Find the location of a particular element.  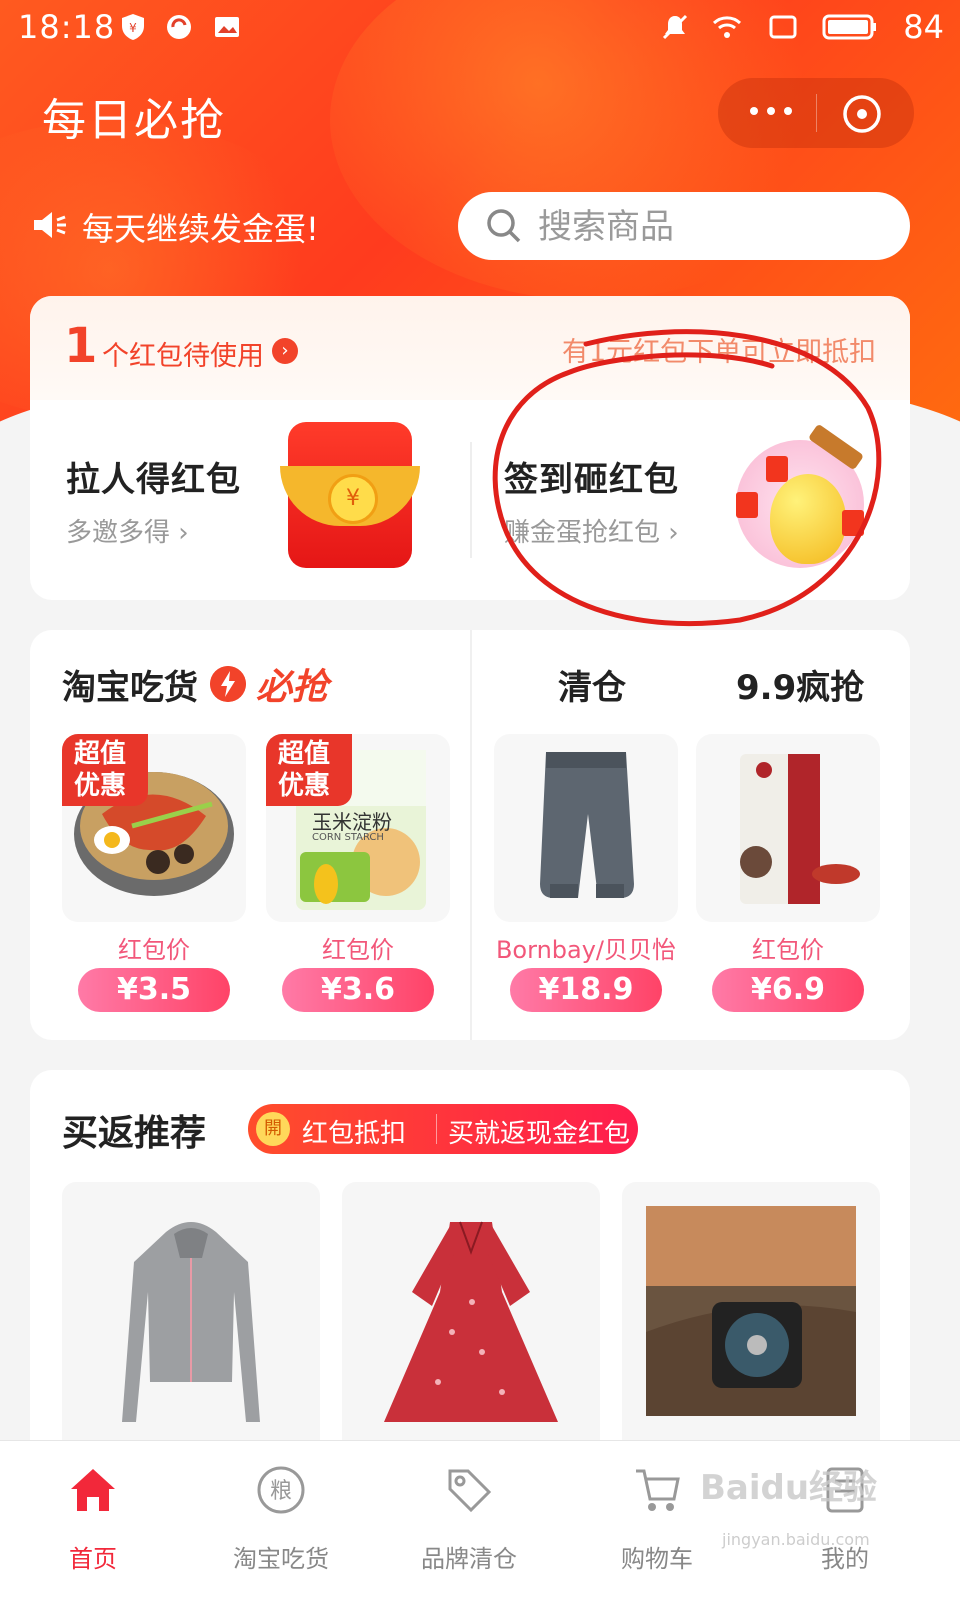

svg-text: 粮 is located at coordinates (281, 1491).